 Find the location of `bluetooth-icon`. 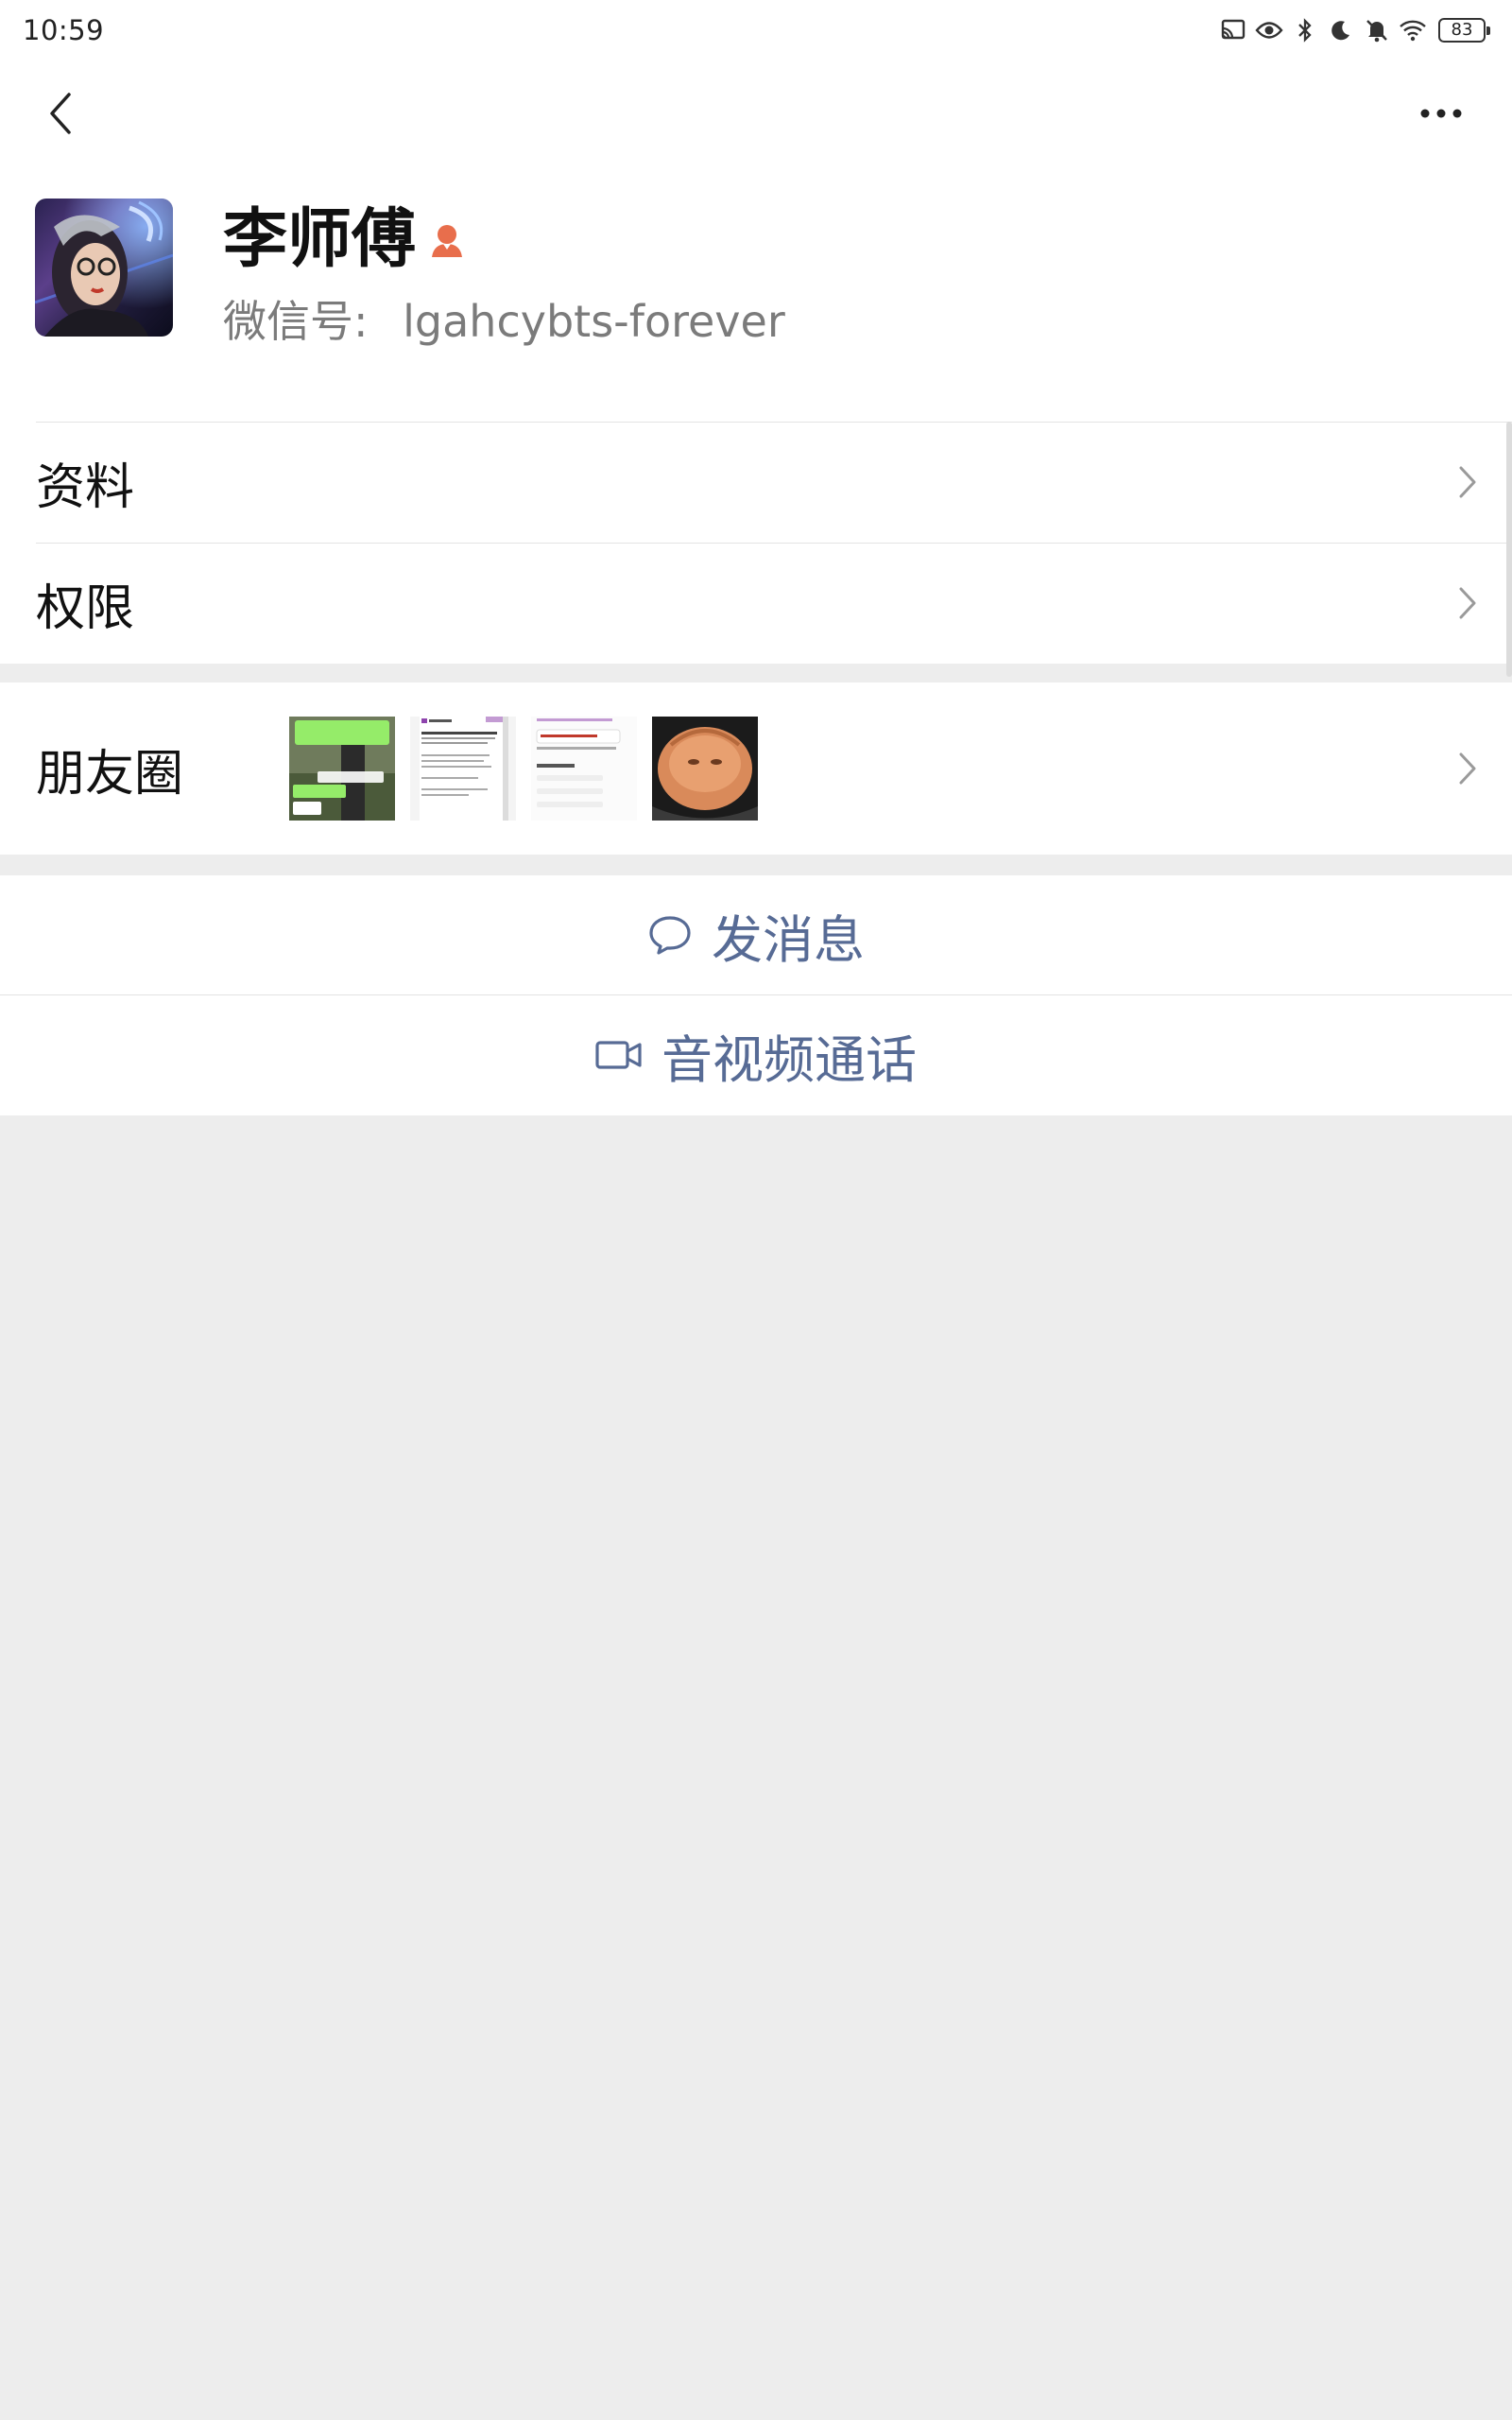

bluetooth-icon is located at coordinates (1305, 30).